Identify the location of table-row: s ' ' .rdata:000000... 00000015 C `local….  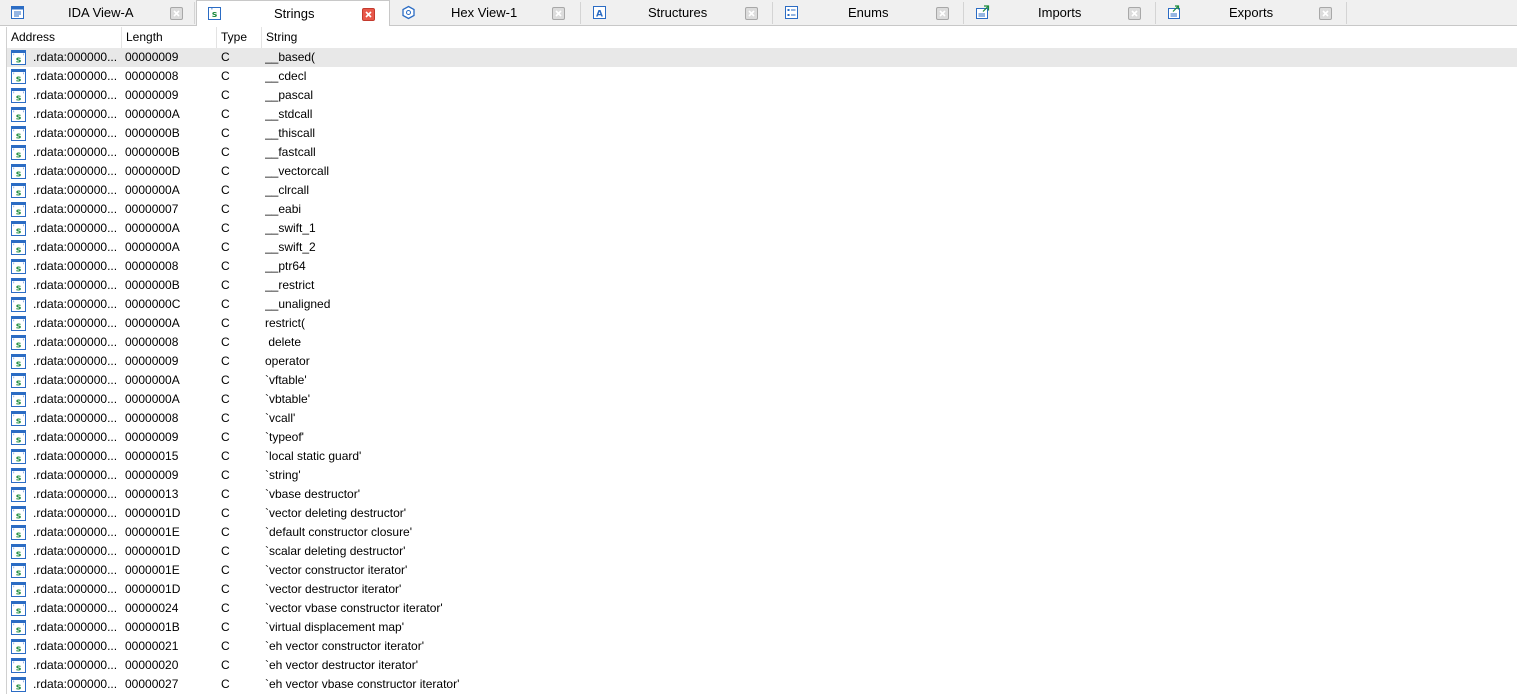
(762, 456).